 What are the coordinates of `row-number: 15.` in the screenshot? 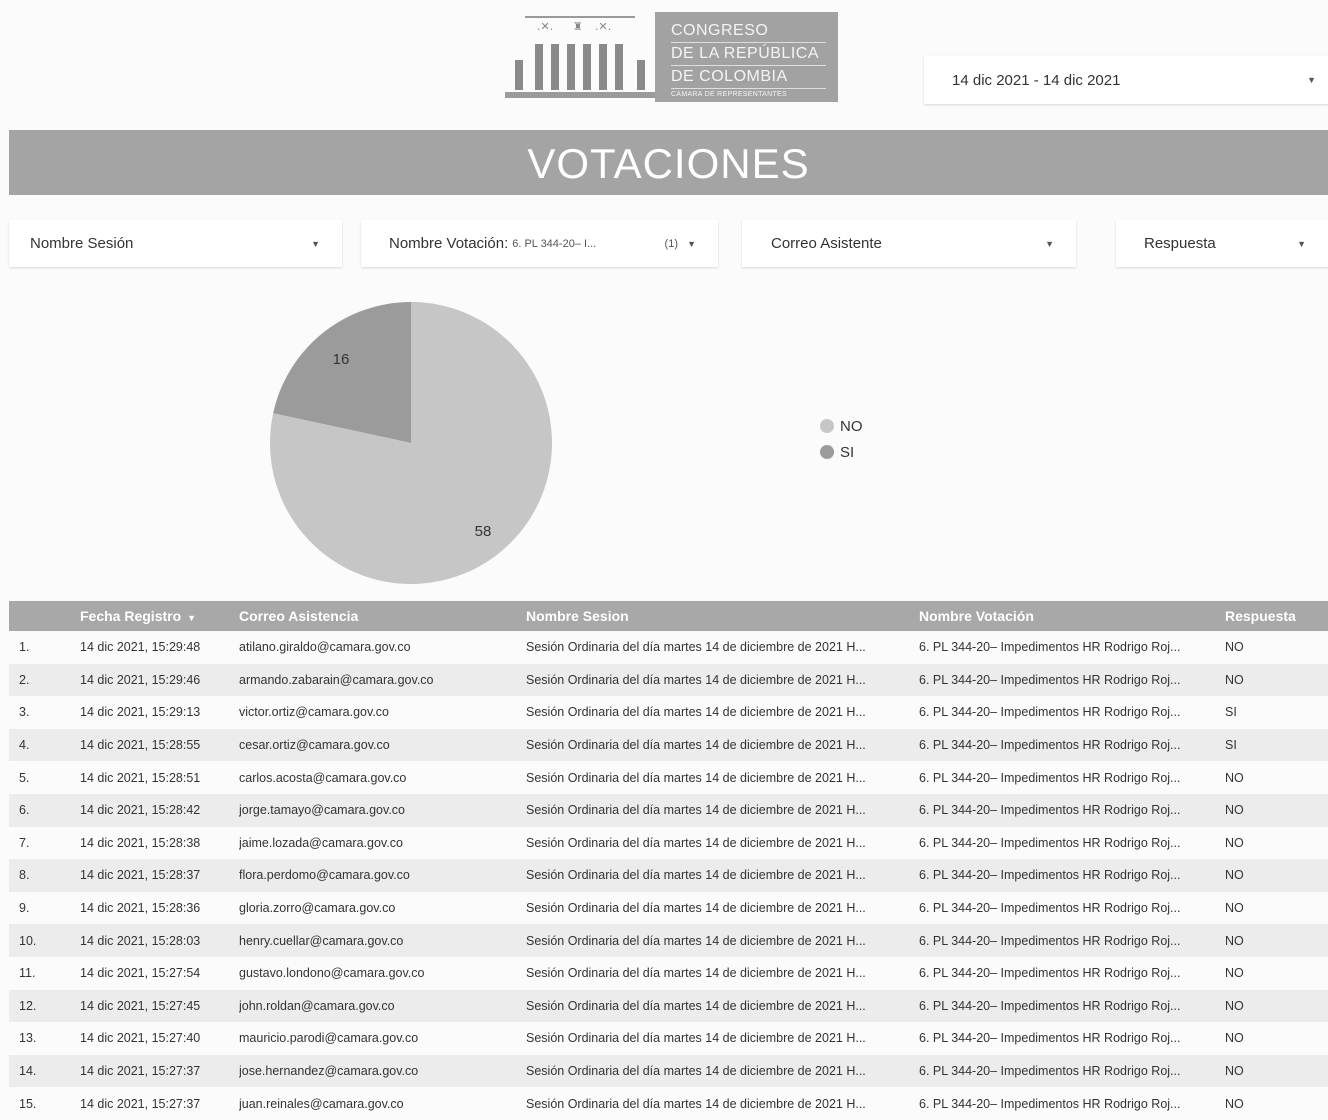 It's located at (28, 1103).